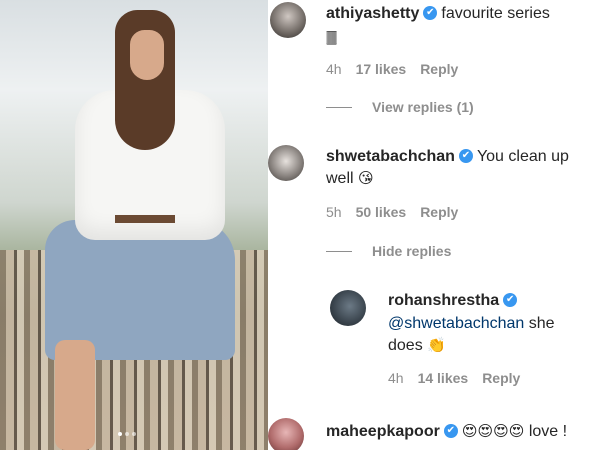  Describe the element at coordinates (381, 69) in the screenshot. I see `like-count: 17 likes` at that location.